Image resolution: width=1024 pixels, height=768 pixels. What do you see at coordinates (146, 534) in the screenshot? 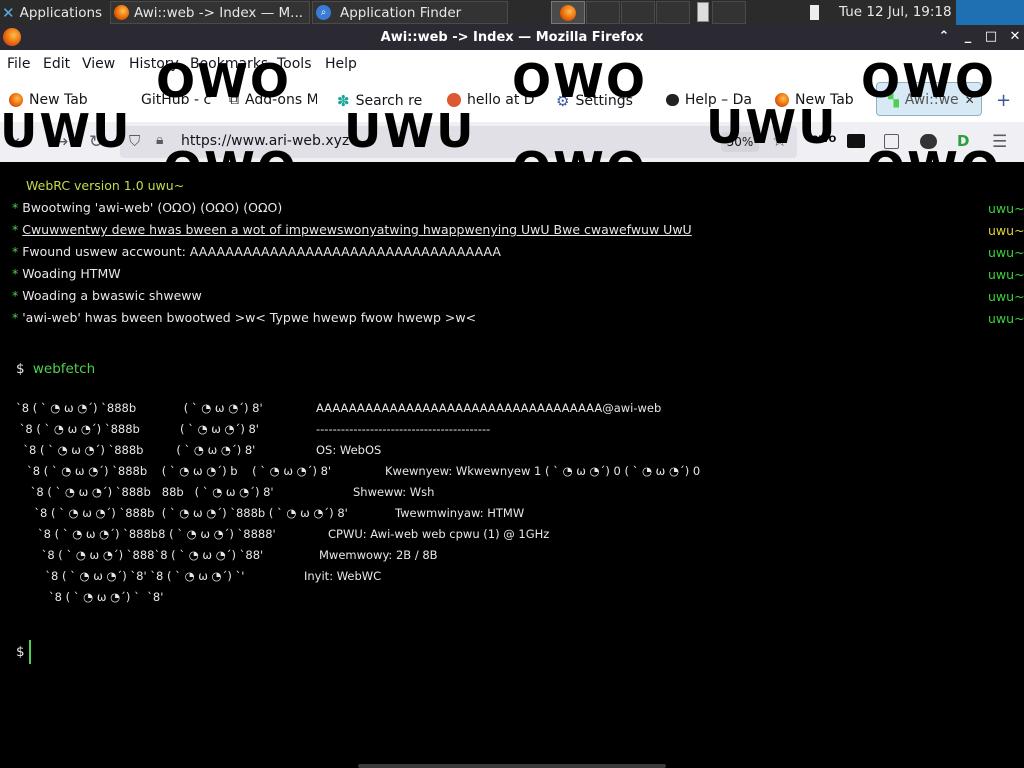
I see `ascii-line: `8 ( ˋ ◔ ω ◔ˊ) `888b8 ( ˋ ◔ ω ◔ˊ) `8888'` at bounding box center [146, 534].